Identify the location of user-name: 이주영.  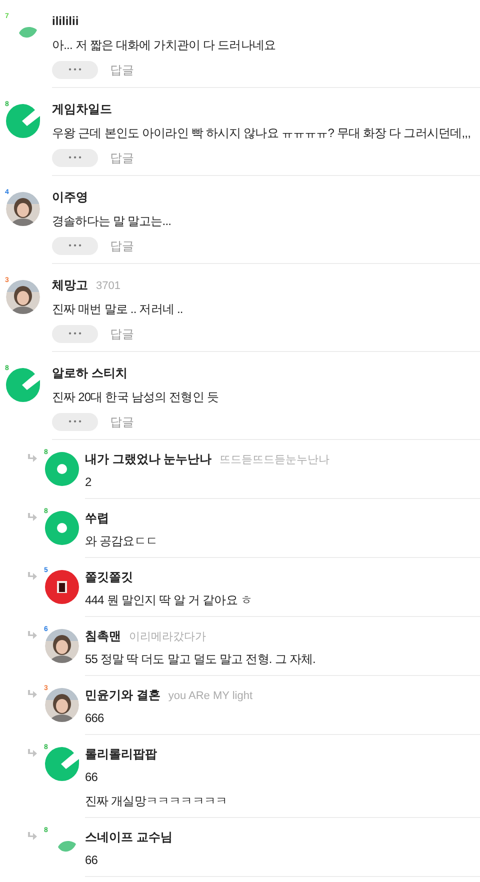
(70, 197).